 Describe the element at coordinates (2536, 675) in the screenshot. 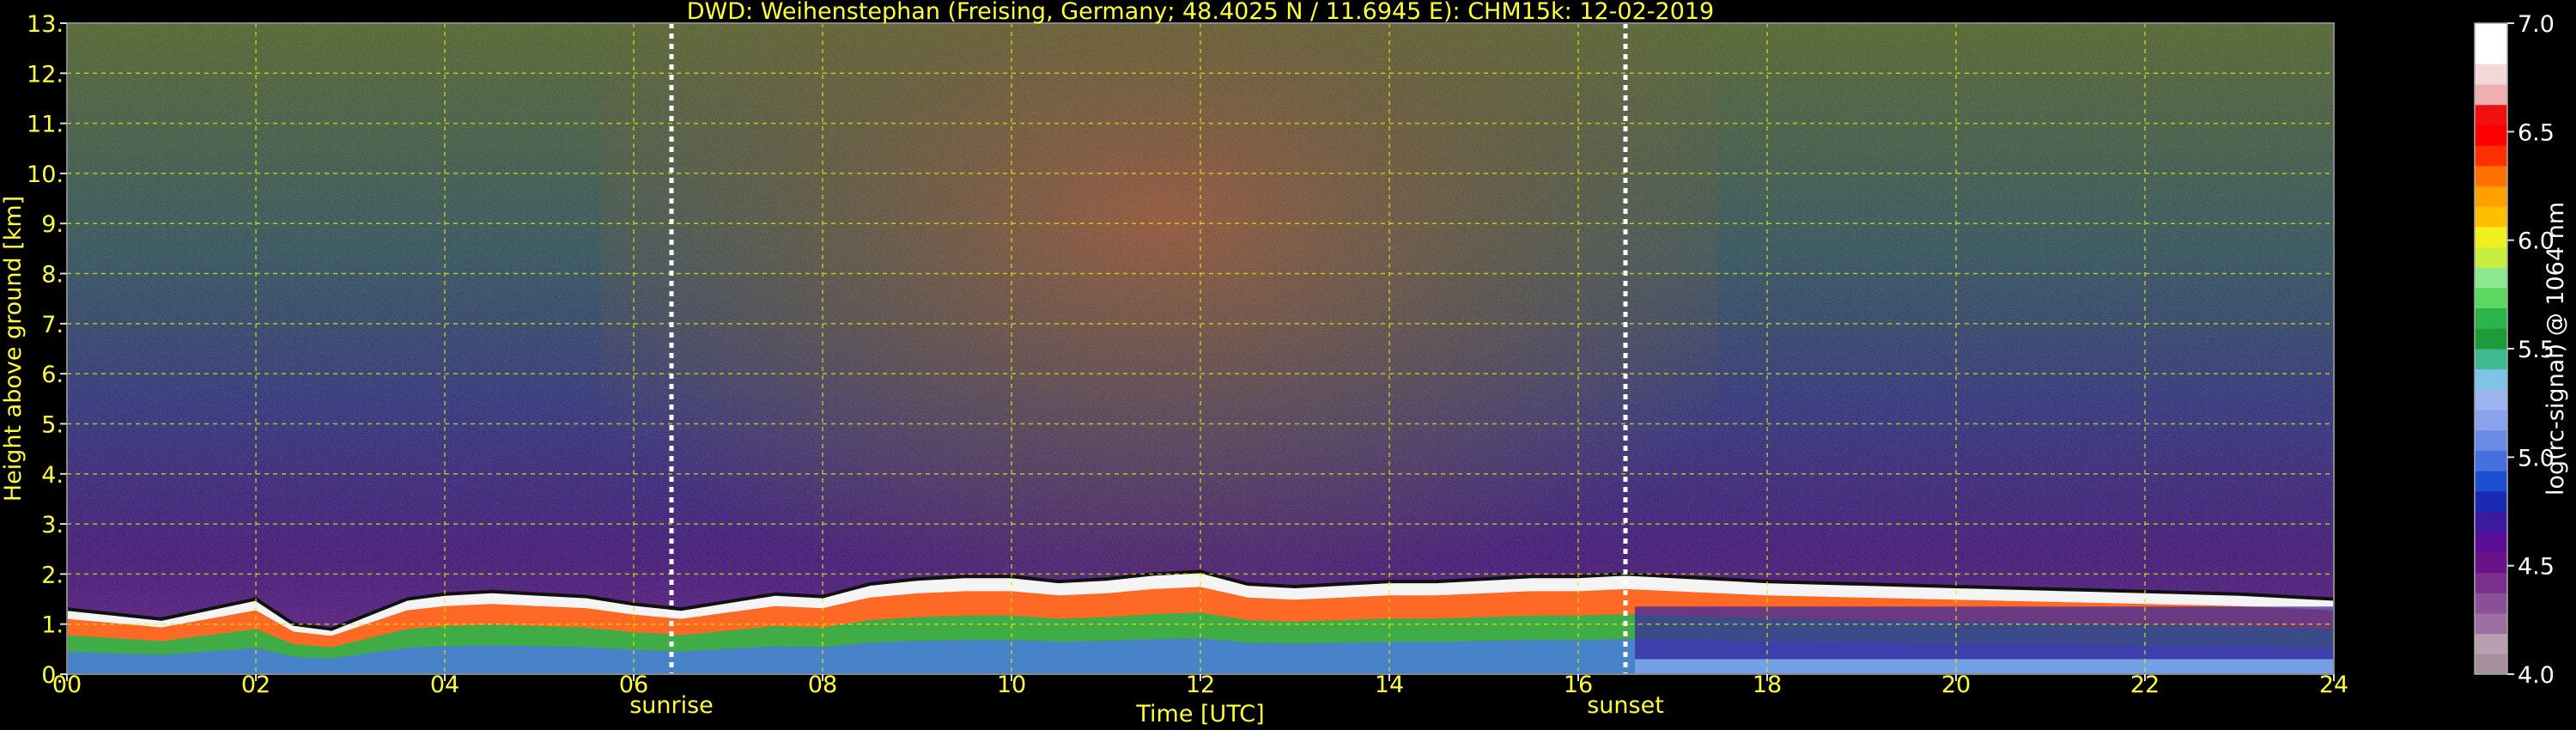

I see `colorbar-tick-label: 4.0` at that location.